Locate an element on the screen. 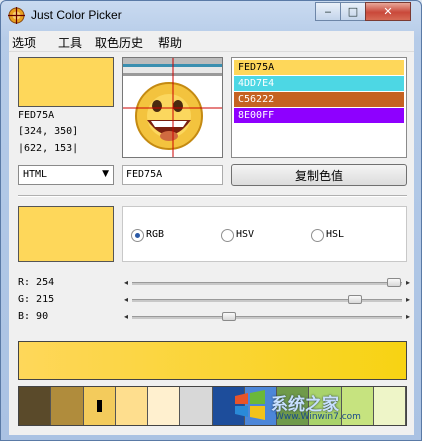  history-item: 4DD7E4 is located at coordinates (319, 83).